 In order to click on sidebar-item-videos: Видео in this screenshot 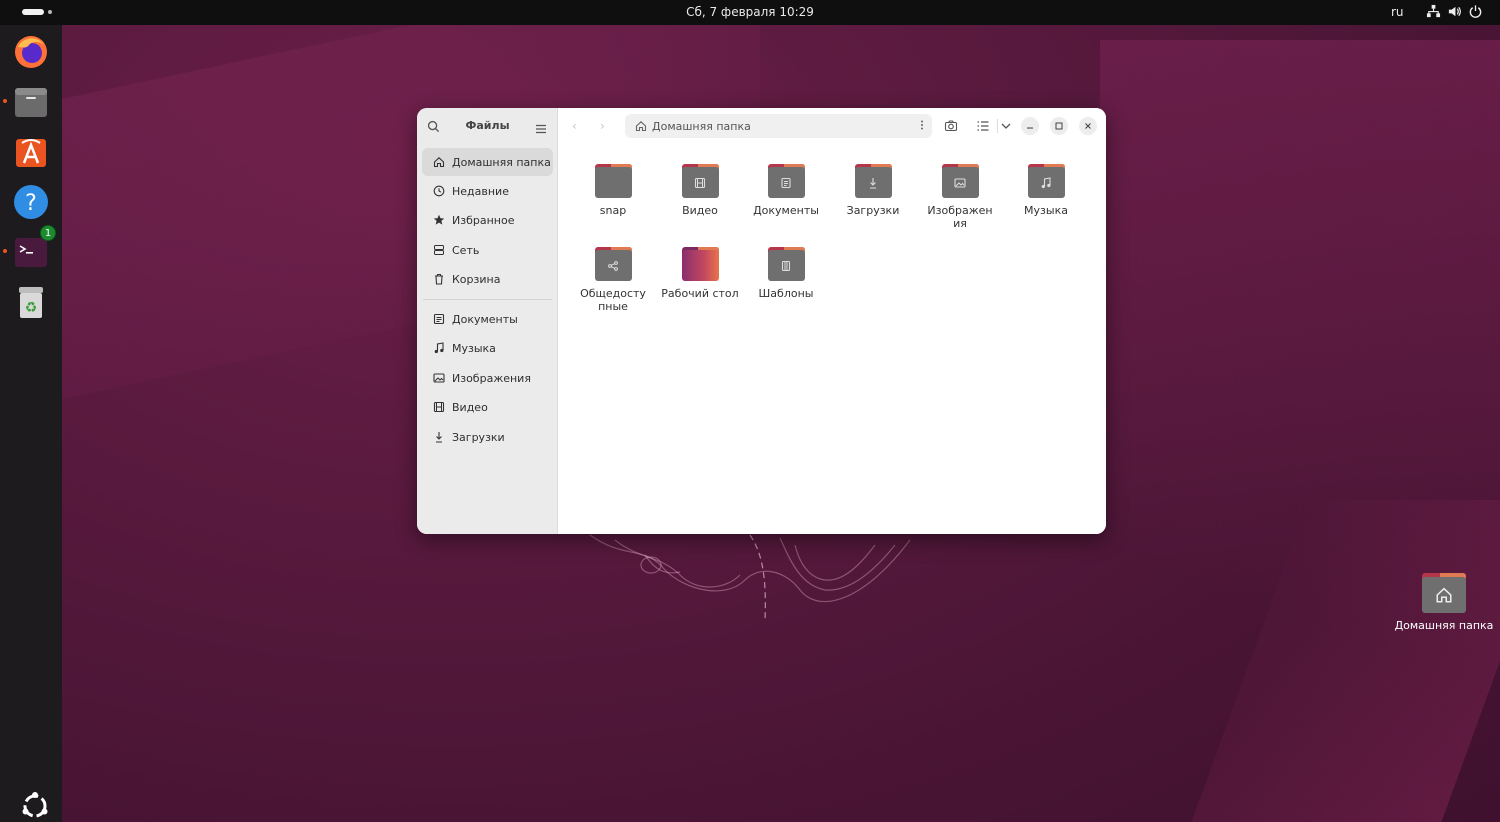, I will do `click(487, 407)`.